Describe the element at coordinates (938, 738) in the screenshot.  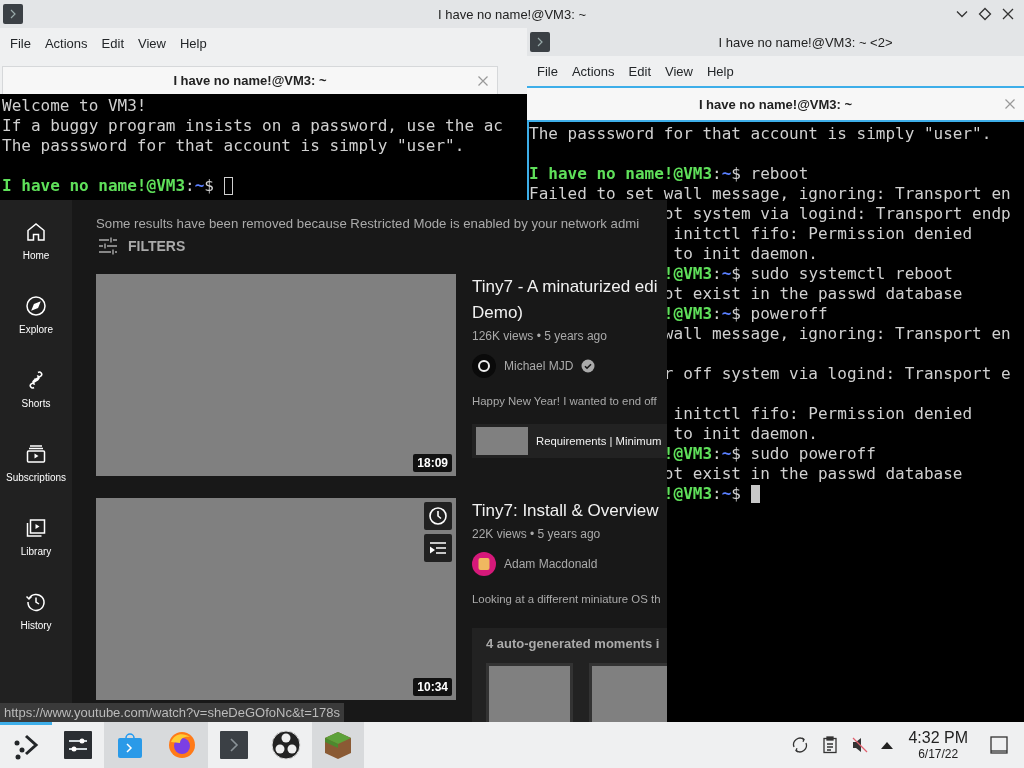
I see `clock-time: 4:32 PM` at that location.